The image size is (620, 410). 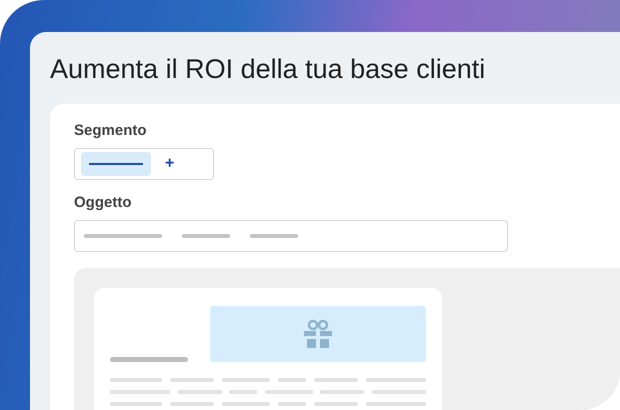 I want to click on subject-field, so click(x=291, y=236).